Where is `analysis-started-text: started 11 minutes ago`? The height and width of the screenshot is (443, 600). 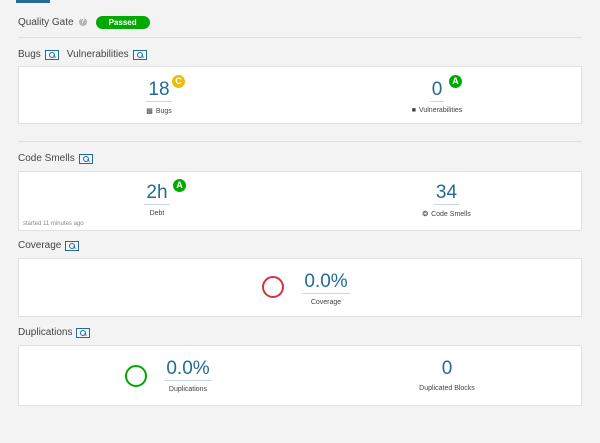
analysis-started-text: started 11 minutes ago is located at coordinates (53, 224).